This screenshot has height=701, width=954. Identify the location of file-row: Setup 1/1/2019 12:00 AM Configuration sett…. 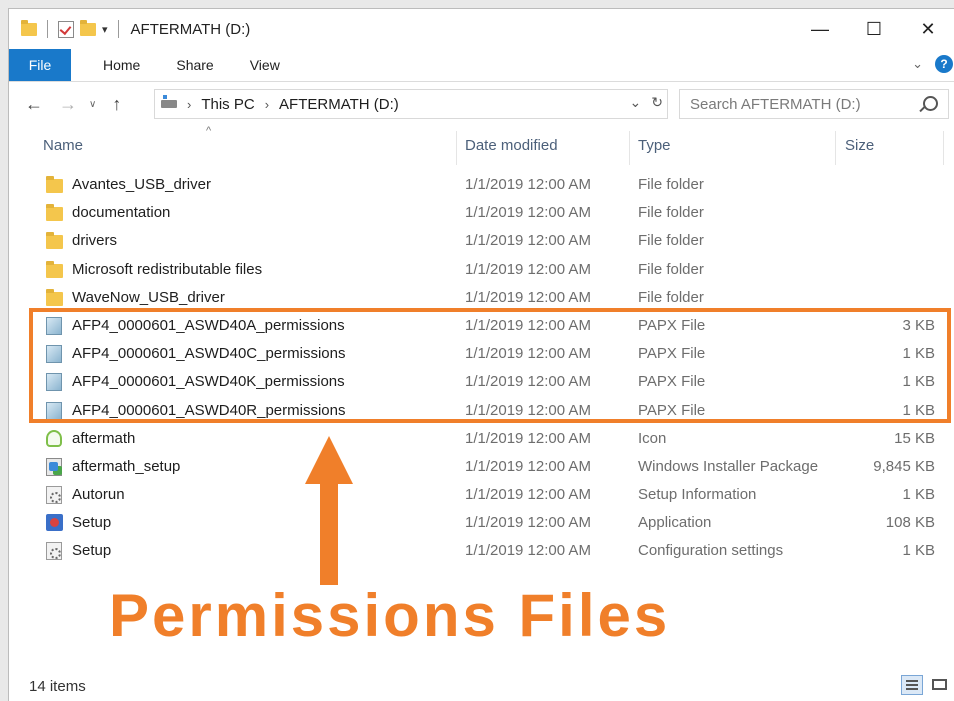
(481, 551).